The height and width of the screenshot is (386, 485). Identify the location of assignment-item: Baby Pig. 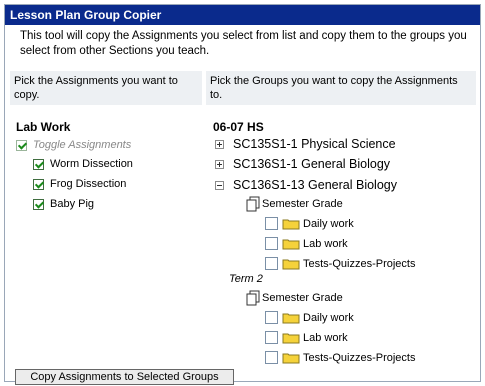
(63, 204).